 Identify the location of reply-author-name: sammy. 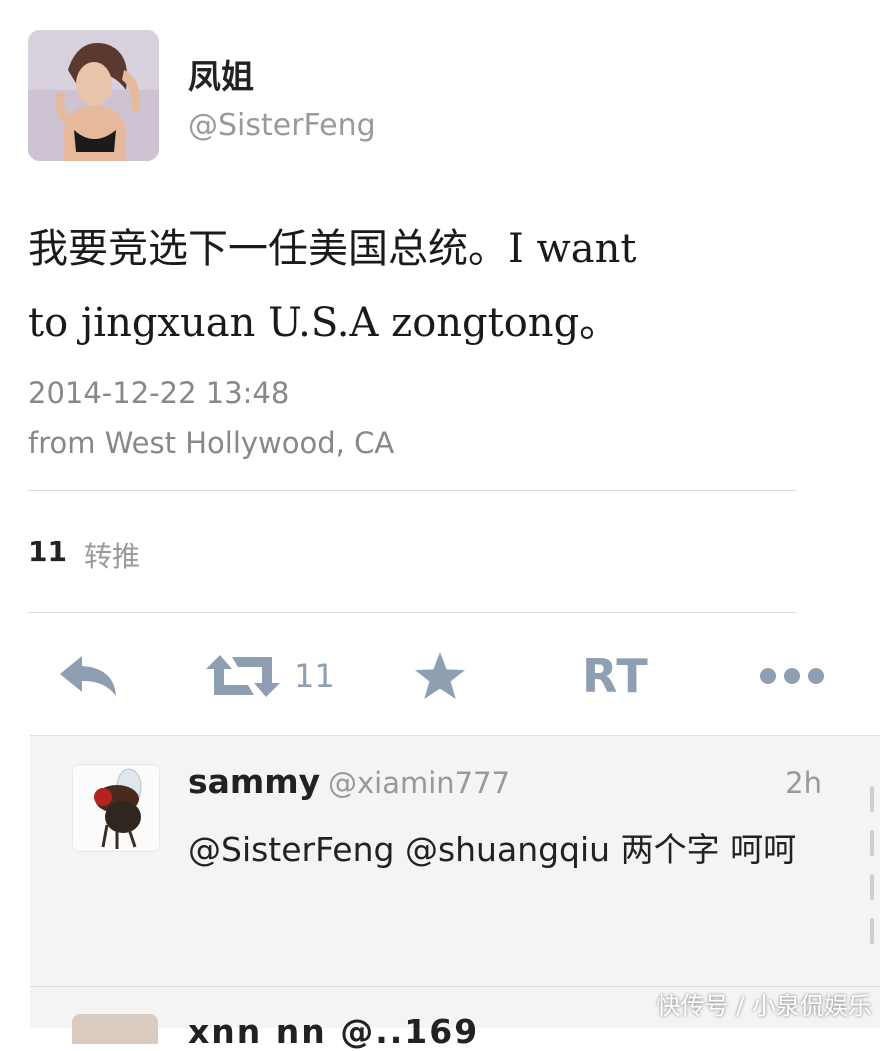
(254, 781).